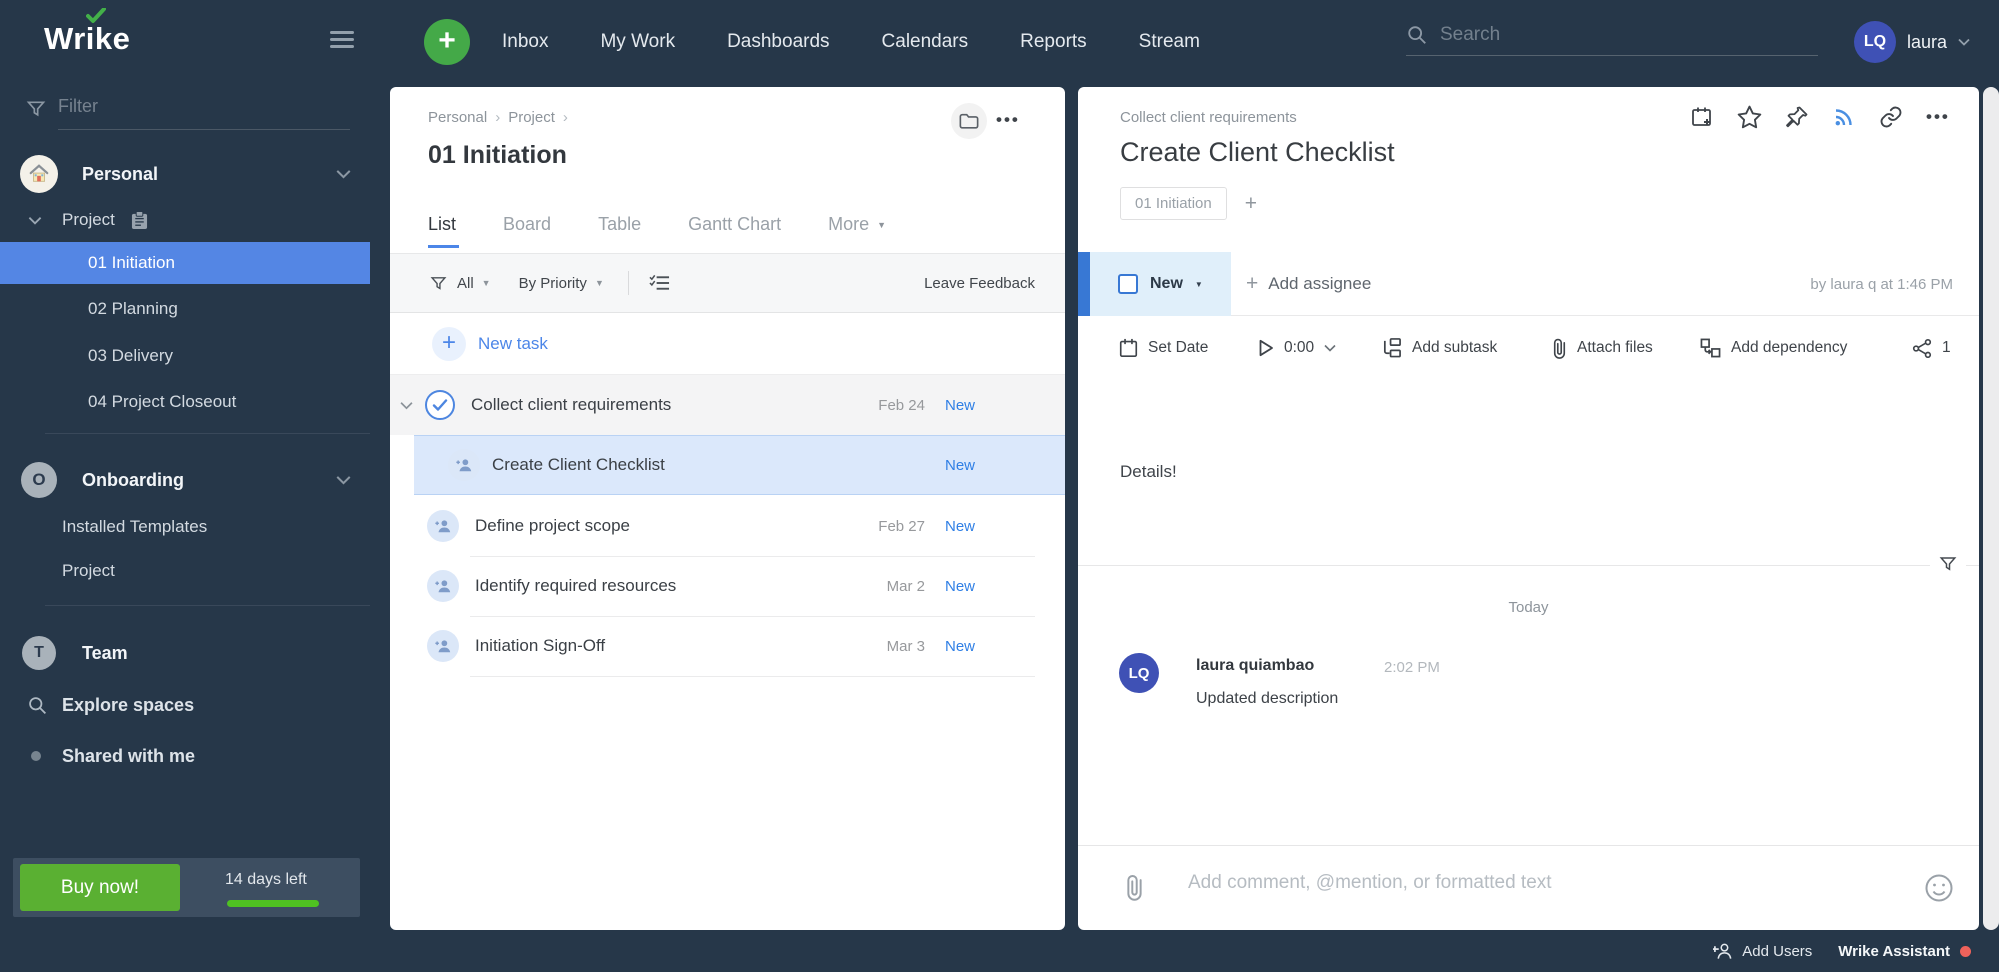 The image size is (1999, 972). I want to click on onboarding-space-icon: O, so click(39, 480).